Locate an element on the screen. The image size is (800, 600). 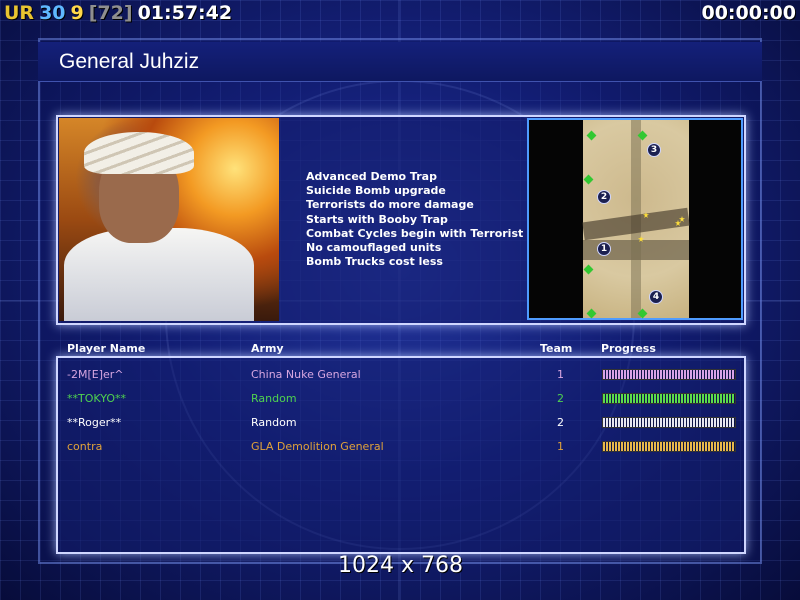
header-army: Army is located at coordinates (267, 348).